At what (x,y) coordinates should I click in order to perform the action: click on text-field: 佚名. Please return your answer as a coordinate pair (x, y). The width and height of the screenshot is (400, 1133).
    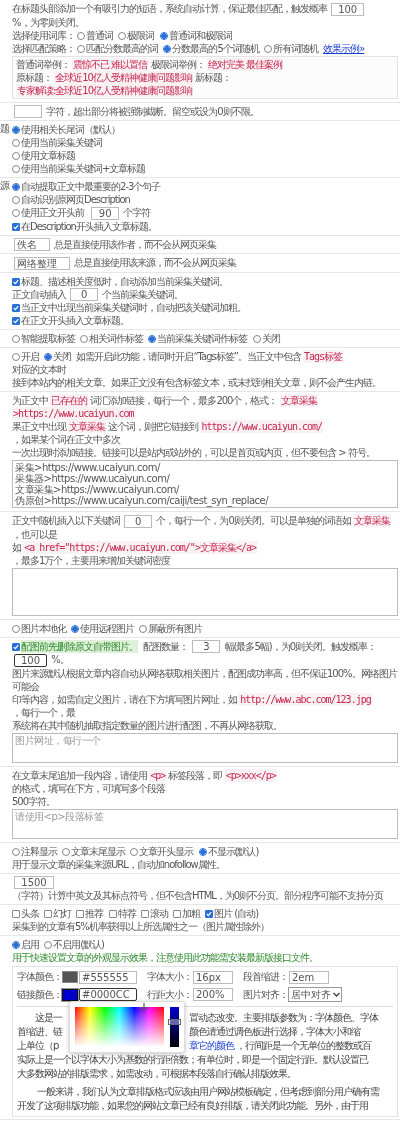
    Looking at the image, I should click on (32, 244).